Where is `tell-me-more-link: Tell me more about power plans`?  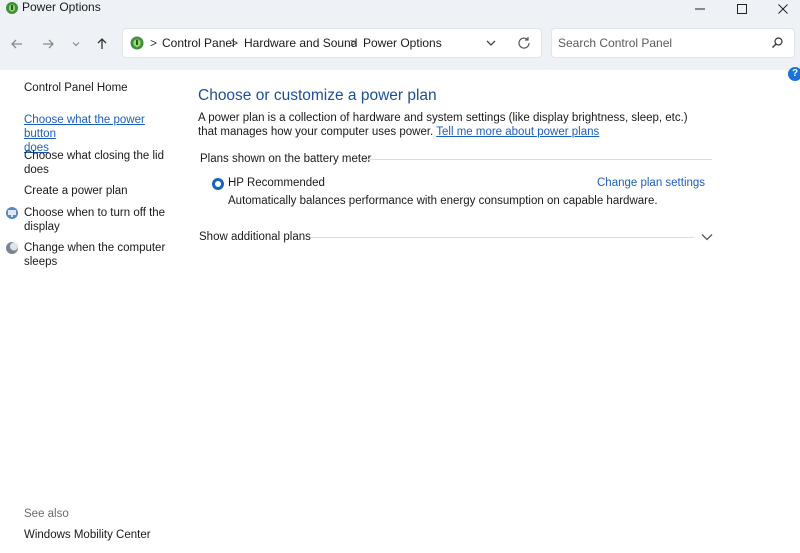
tell-me-more-link: Tell me more about power plans is located at coordinates (517, 132).